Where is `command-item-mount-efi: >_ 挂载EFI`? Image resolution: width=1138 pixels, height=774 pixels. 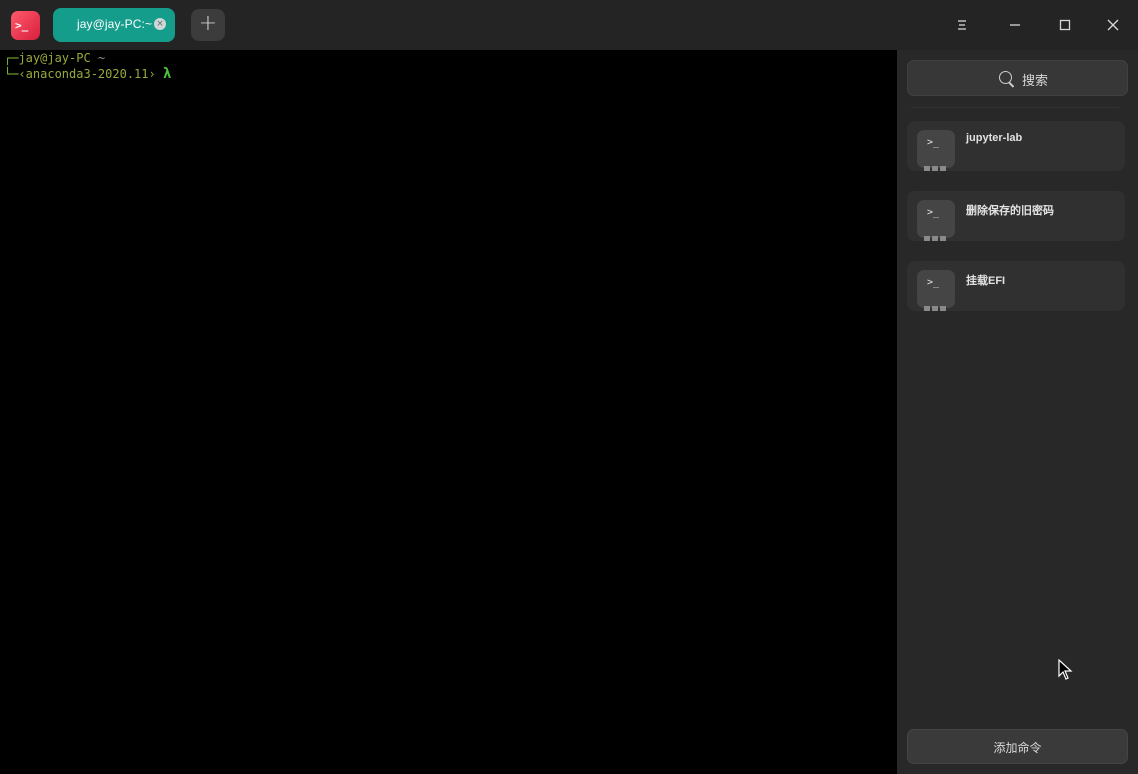 command-item-mount-efi: >_ 挂载EFI is located at coordinates (1016, 286).